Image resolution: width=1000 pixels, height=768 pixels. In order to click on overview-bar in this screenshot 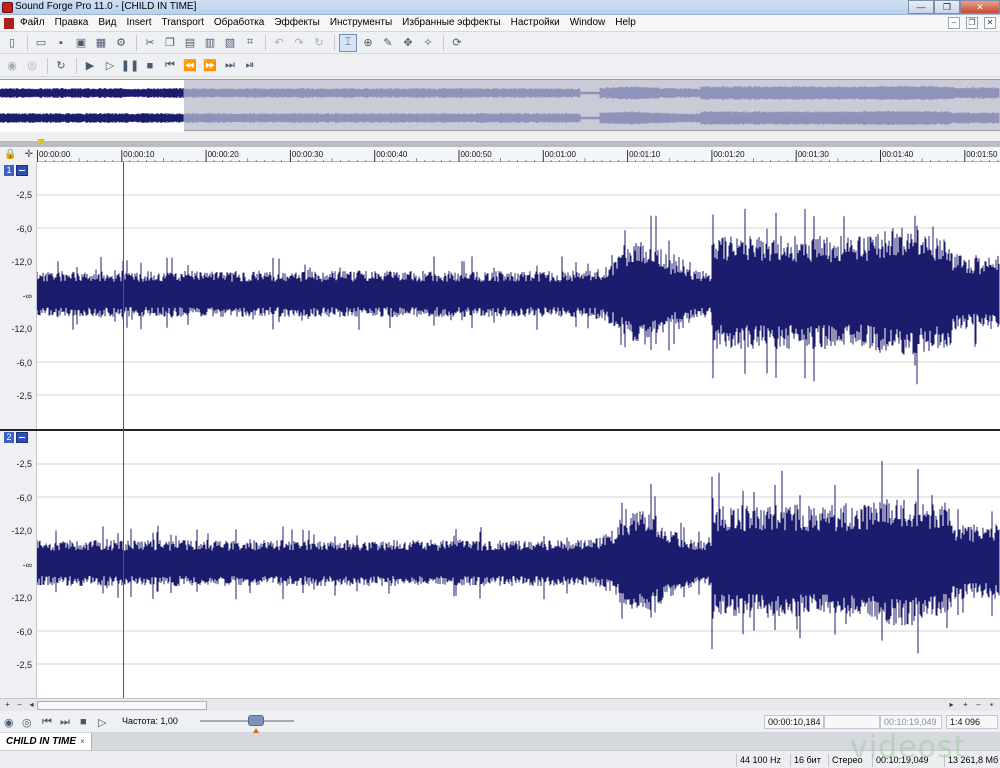, I will do `click(500, 105)`.